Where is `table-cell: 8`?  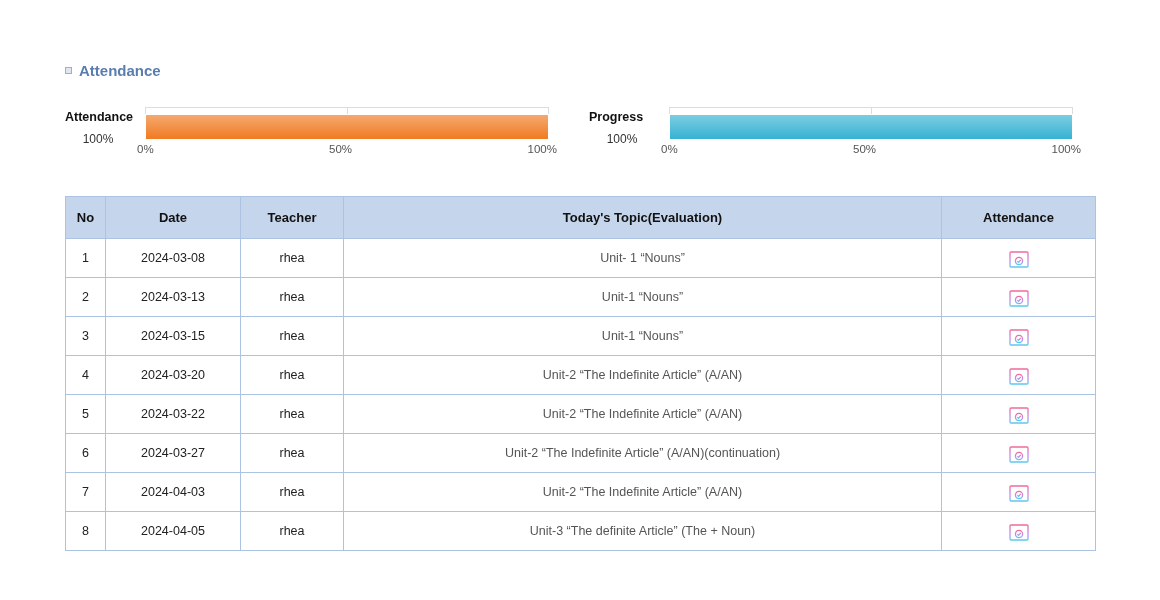 table-cell: 8 is located at coordinates (85, 531).